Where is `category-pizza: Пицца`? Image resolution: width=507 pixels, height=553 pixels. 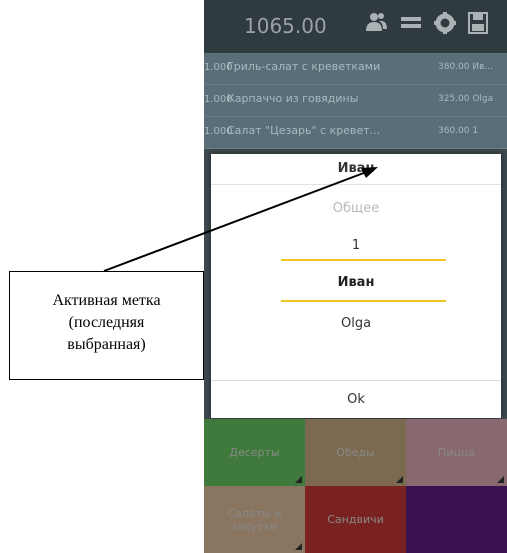 category-pizza: Пицца is located at coordinates (456, 452).